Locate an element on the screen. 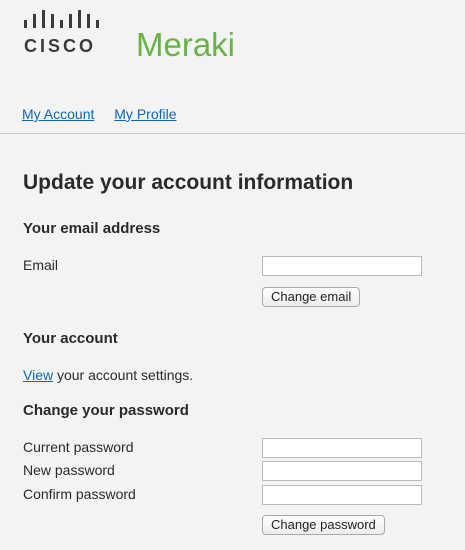 The height and width of the screenshot is (550, 465). account-section-heading: Your account is located at coordinates (70, 338).